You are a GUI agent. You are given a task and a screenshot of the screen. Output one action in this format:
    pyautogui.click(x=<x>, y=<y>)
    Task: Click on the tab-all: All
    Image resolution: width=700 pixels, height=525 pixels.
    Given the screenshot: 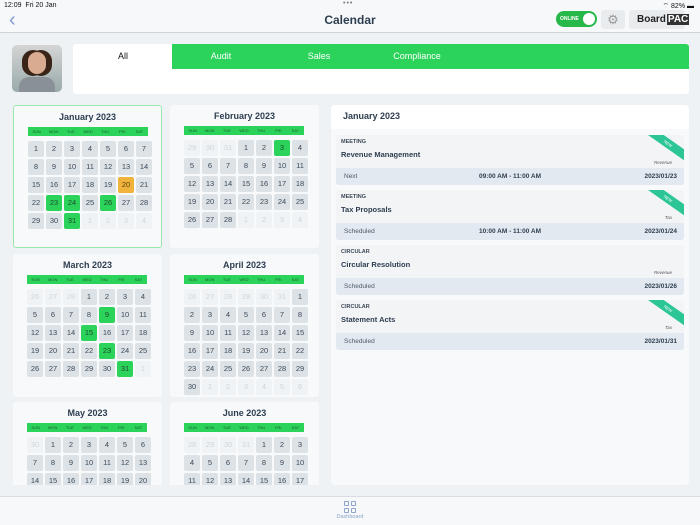 What is the action you would take?
    pyautogui.click(x=123, y=56)
    